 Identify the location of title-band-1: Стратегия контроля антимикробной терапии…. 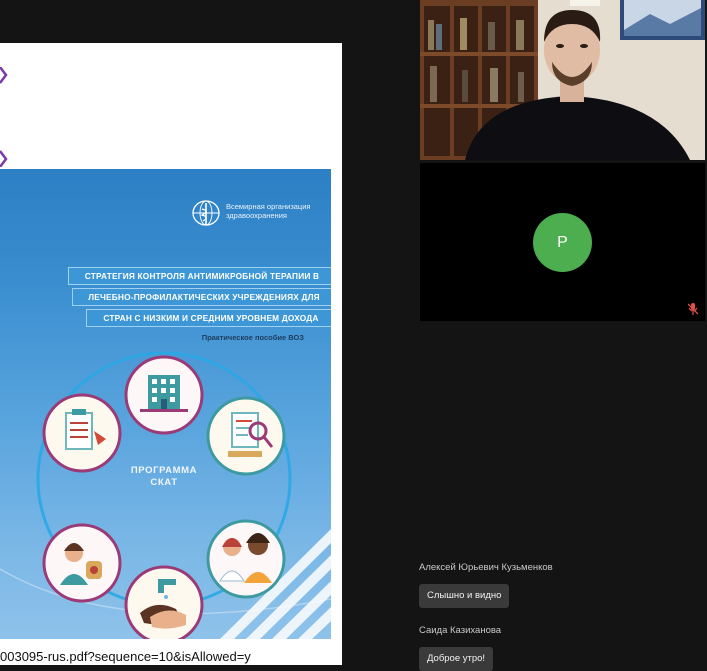
(199, 276).